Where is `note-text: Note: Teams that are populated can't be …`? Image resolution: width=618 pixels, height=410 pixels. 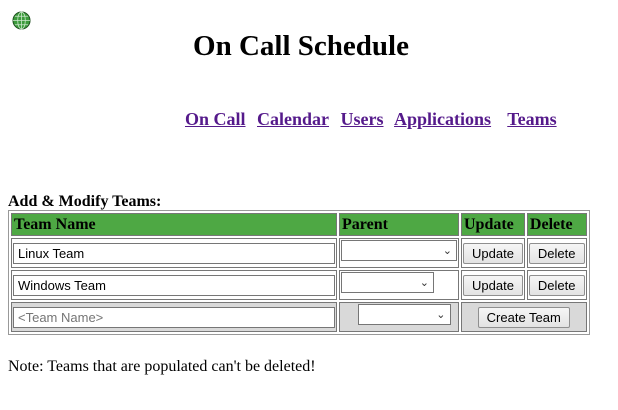 note-text: Note: Teams that are populated can't be … is located at coordinates (162, 366).